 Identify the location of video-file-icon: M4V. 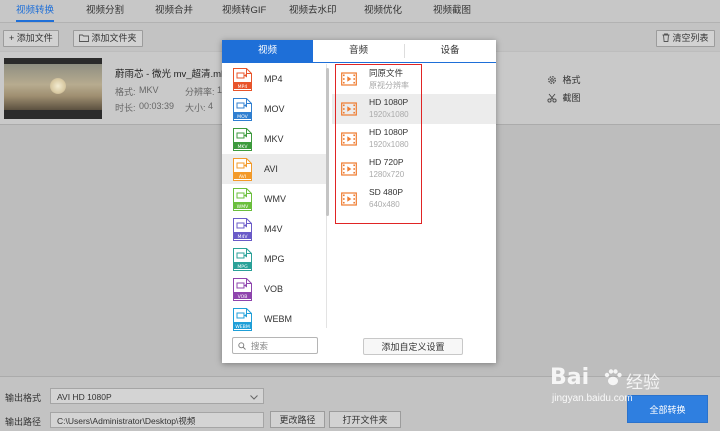
(242, 229).